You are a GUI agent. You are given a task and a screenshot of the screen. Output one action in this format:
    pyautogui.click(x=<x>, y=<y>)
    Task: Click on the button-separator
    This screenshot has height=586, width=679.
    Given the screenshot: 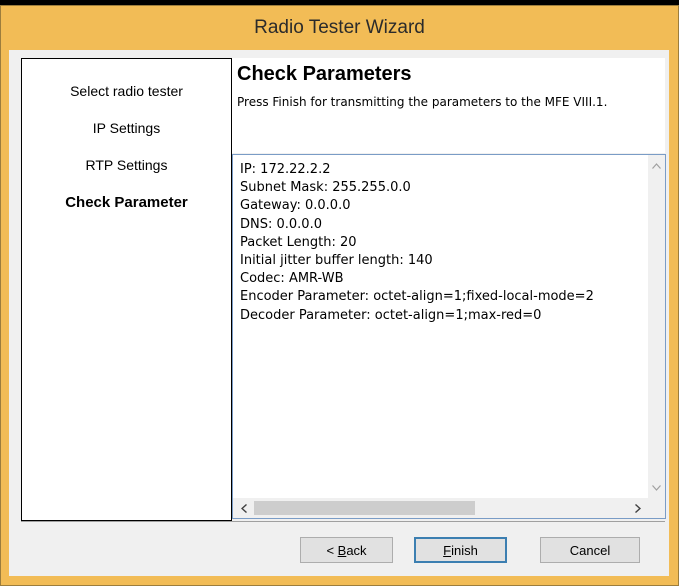 What is the action you would take?
    pyautogui.click(x=343, y=521)
    